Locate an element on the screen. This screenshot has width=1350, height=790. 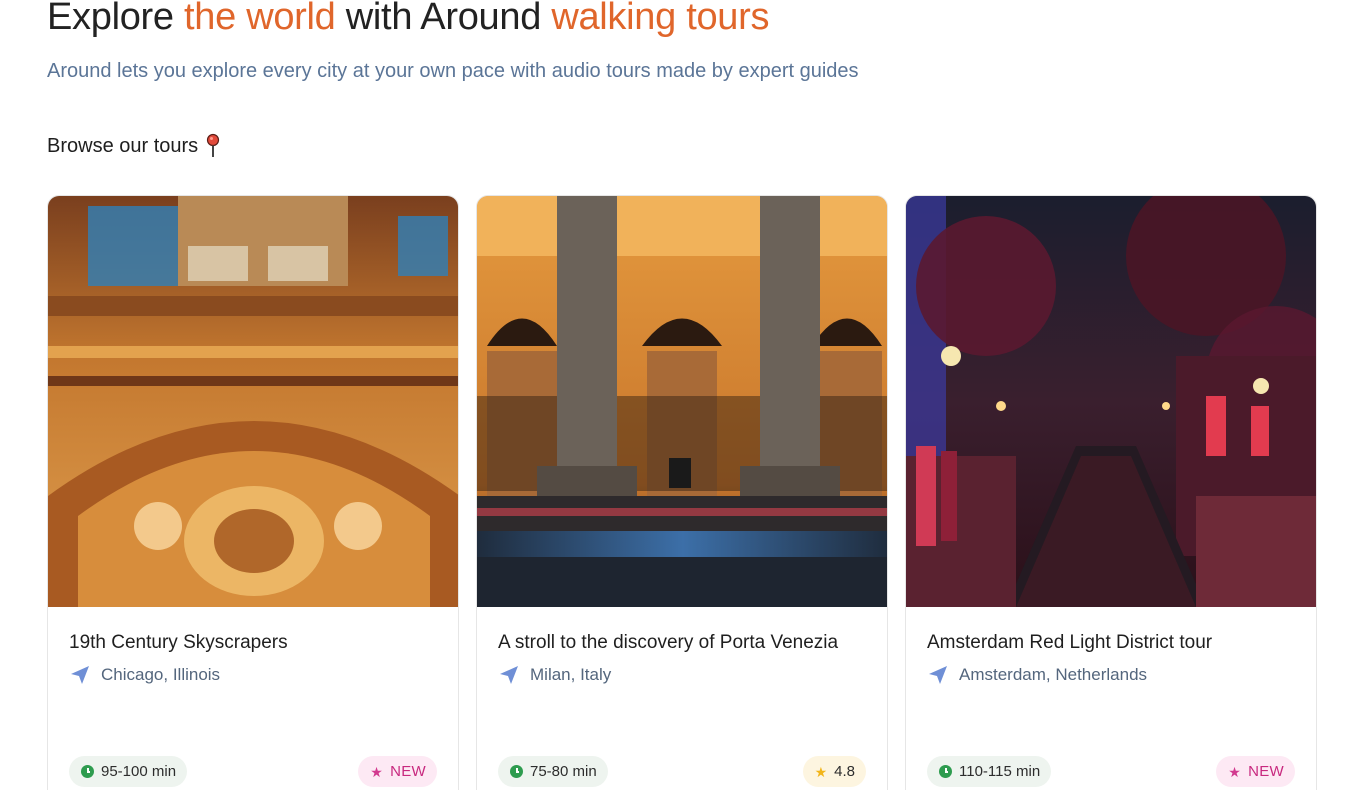
duration-text: 95-100 min is located at coordinates (139, 771).